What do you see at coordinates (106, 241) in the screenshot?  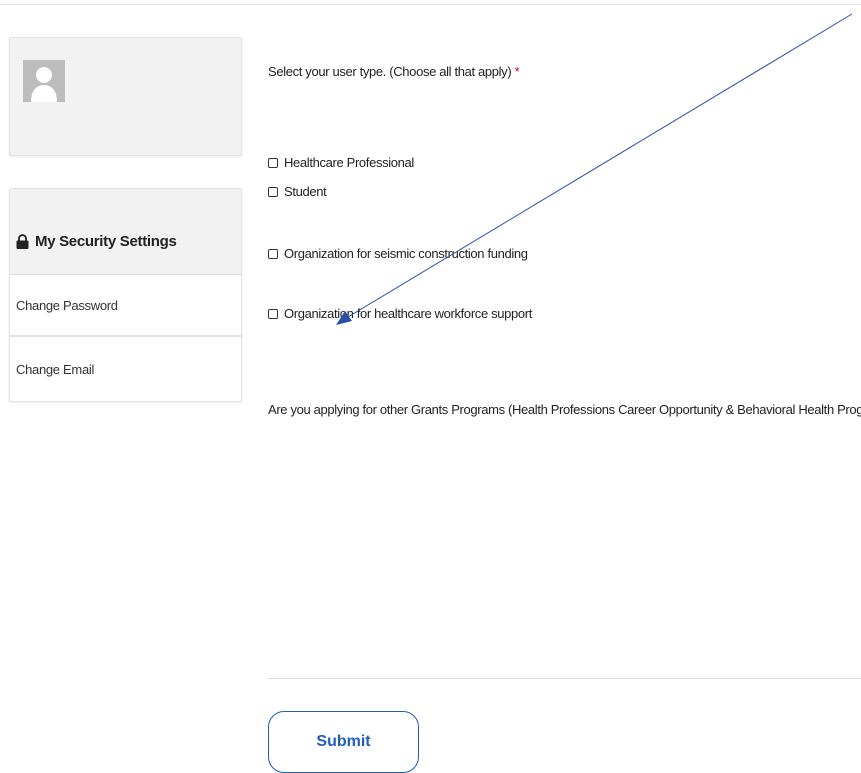 I see `security-settings-label: My Security Settings` at bounding box center [106, 241].